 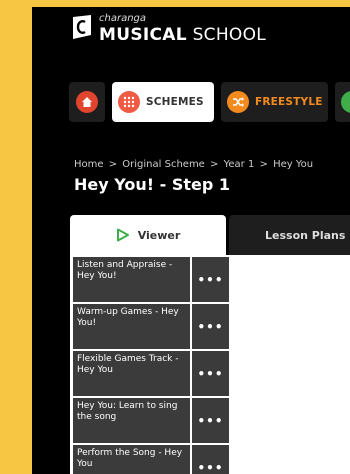 I want to click on grid-icon, so click(x=129, y=102).